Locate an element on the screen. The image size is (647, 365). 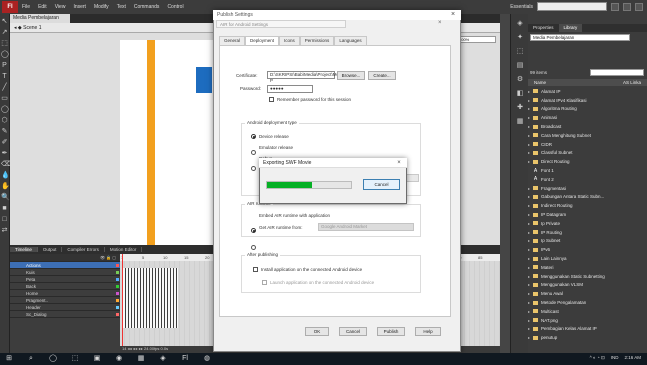
publish-button: Publish is located at coordinates (391, 331).